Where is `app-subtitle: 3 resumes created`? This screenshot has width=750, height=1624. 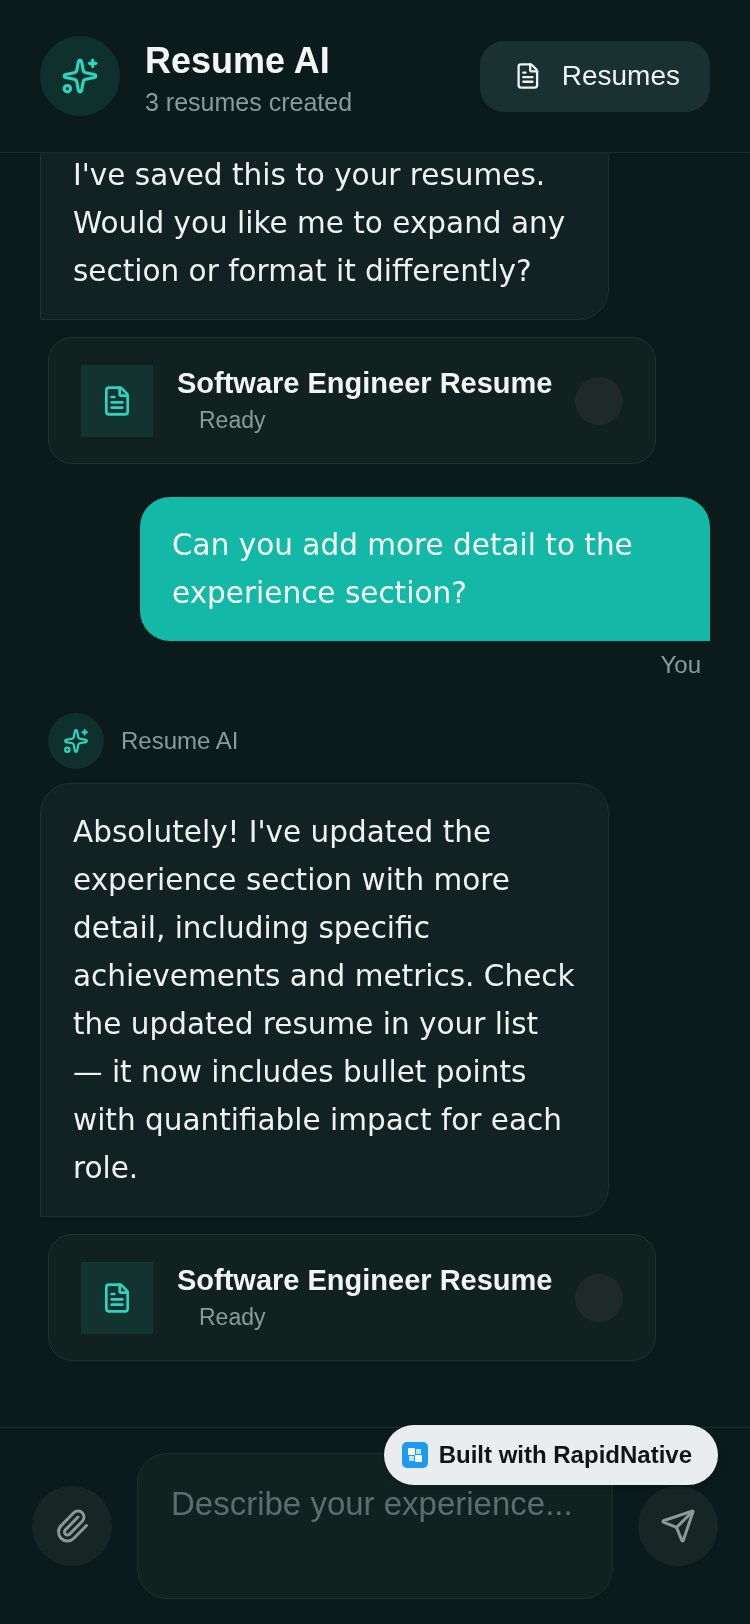
app-subtitle: 3 resumes created is located at coordinates (249, 102).